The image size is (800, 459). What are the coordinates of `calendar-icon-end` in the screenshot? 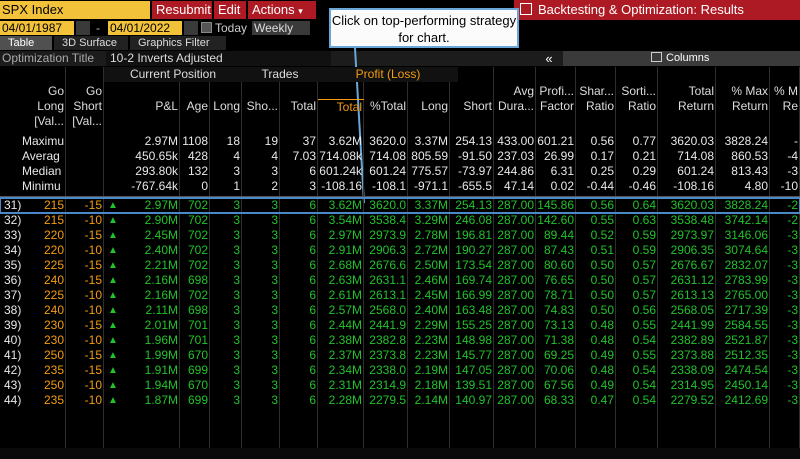 It's located at (191, 28).